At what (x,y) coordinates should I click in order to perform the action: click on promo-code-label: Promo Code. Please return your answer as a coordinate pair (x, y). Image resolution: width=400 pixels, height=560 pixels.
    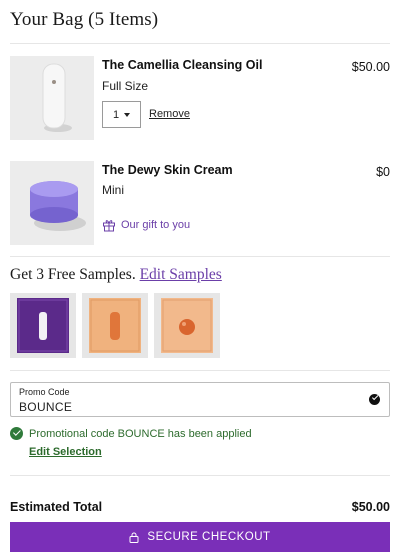
    Looking at the image, I should click on (44, 392).